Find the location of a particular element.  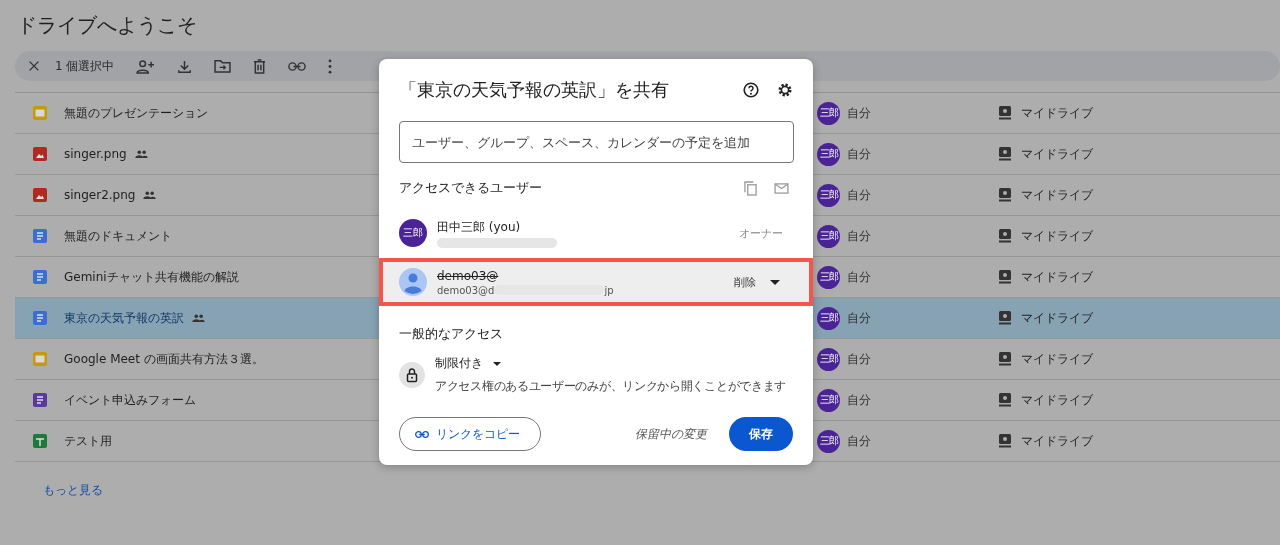

user-name: 田中三郎 (you) is located at coordinates (479, 227).